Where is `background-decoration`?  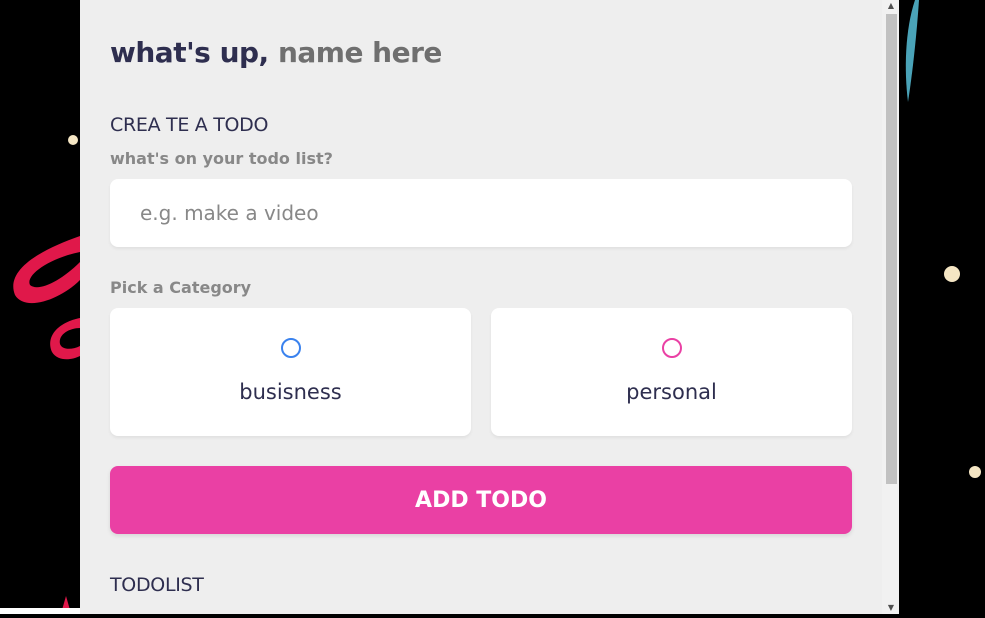 background-decoration is located at coordinates (40, 307).